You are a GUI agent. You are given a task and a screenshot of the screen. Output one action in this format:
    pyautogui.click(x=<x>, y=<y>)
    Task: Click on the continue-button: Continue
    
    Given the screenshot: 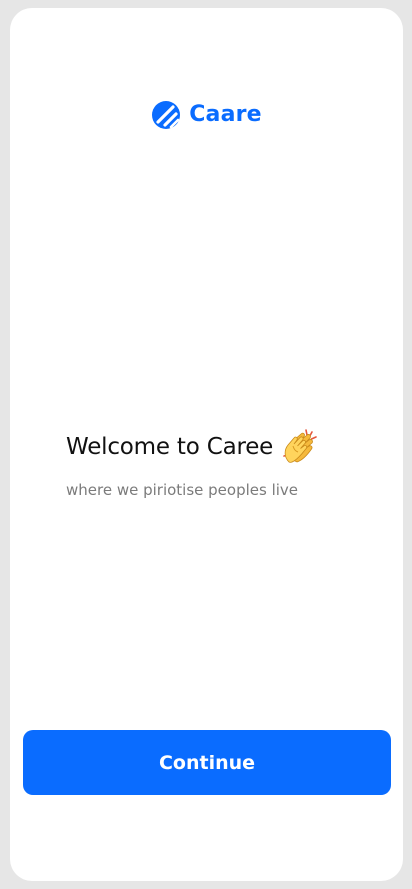 What is the action you would take?
    pyautogui.click(x=207, y=762)
    